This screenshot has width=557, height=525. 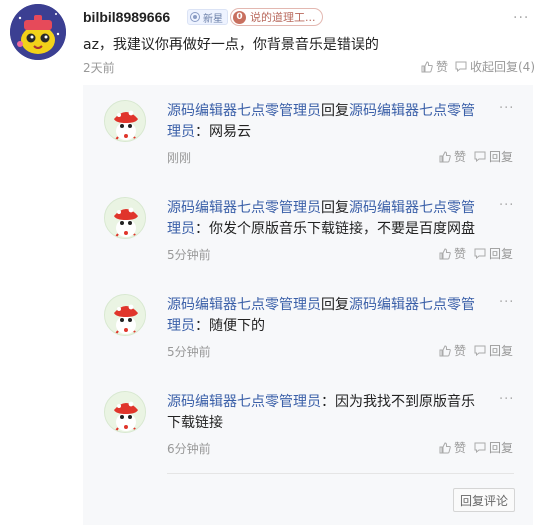 I want to click on avatar-image, so click(x=38, y=32).